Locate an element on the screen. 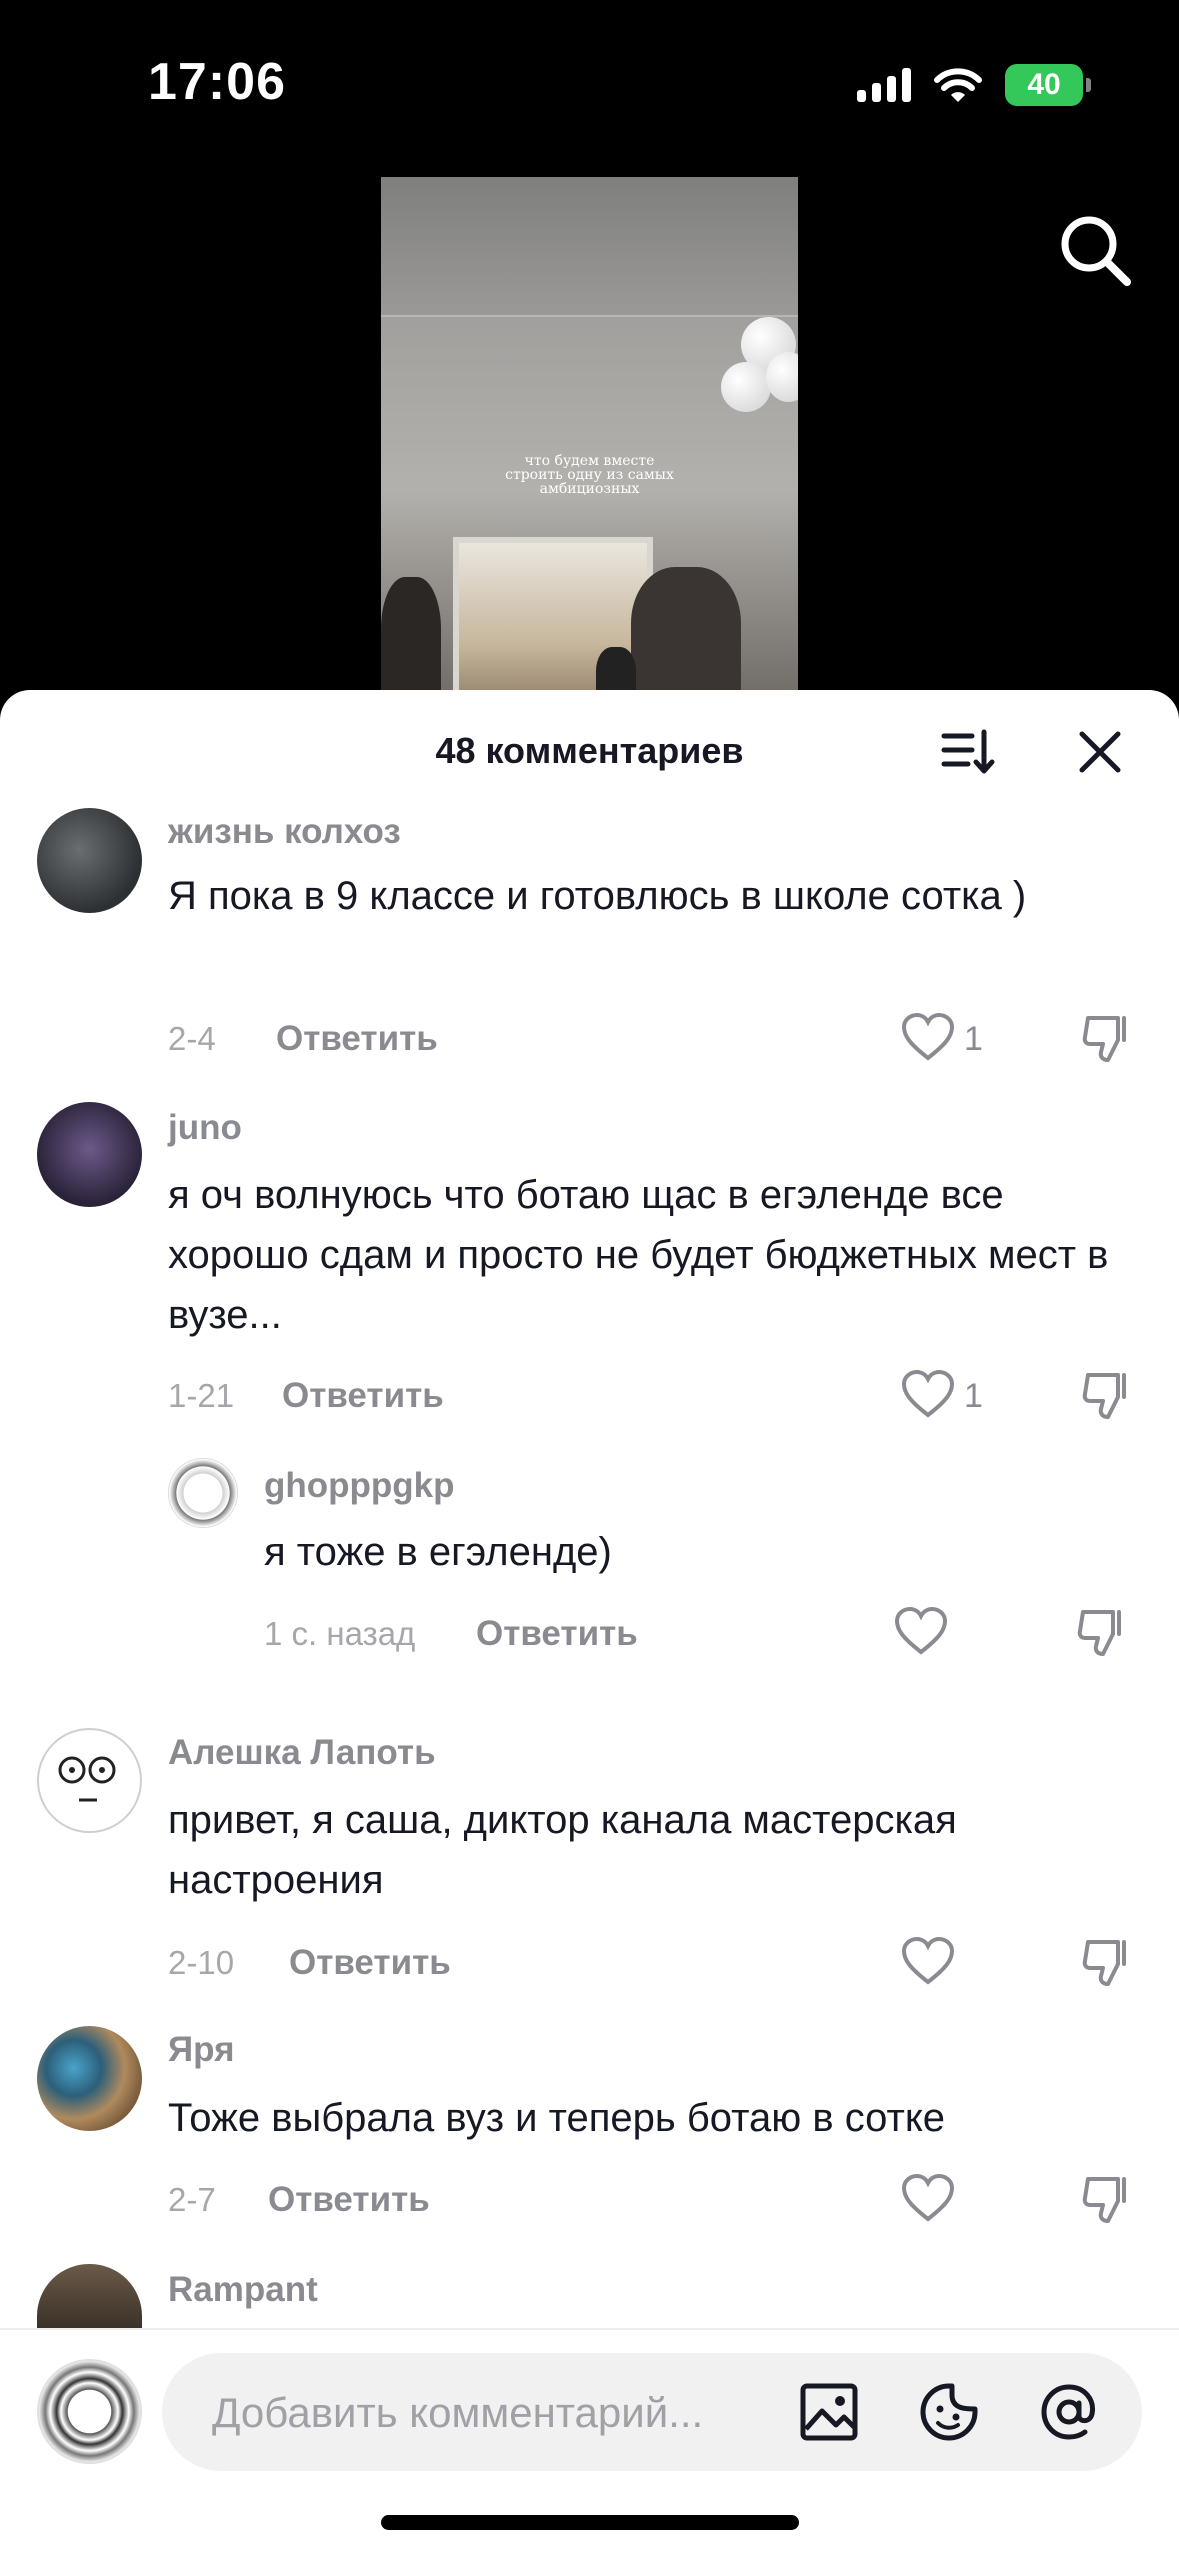 This screenshot has height=2556, width=1179. caption-line: строить одну из самых is located at coordinates (589, 475).